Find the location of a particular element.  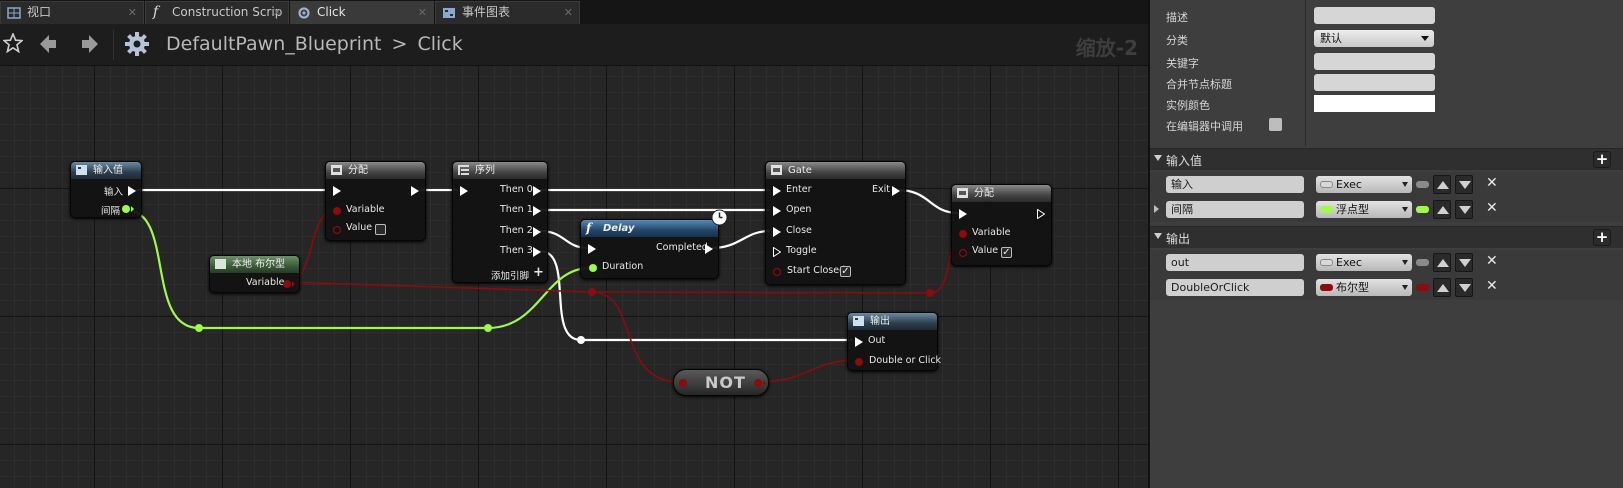

tab-viewport: 视口 ✕ is located at coordinates (72, 12).